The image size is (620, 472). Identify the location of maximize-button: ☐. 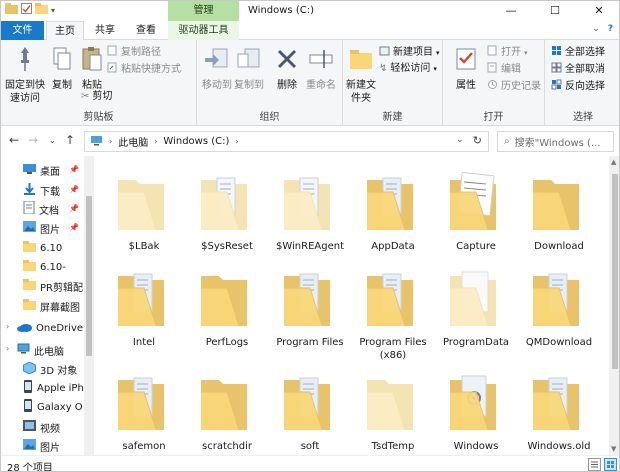
(555, 11).